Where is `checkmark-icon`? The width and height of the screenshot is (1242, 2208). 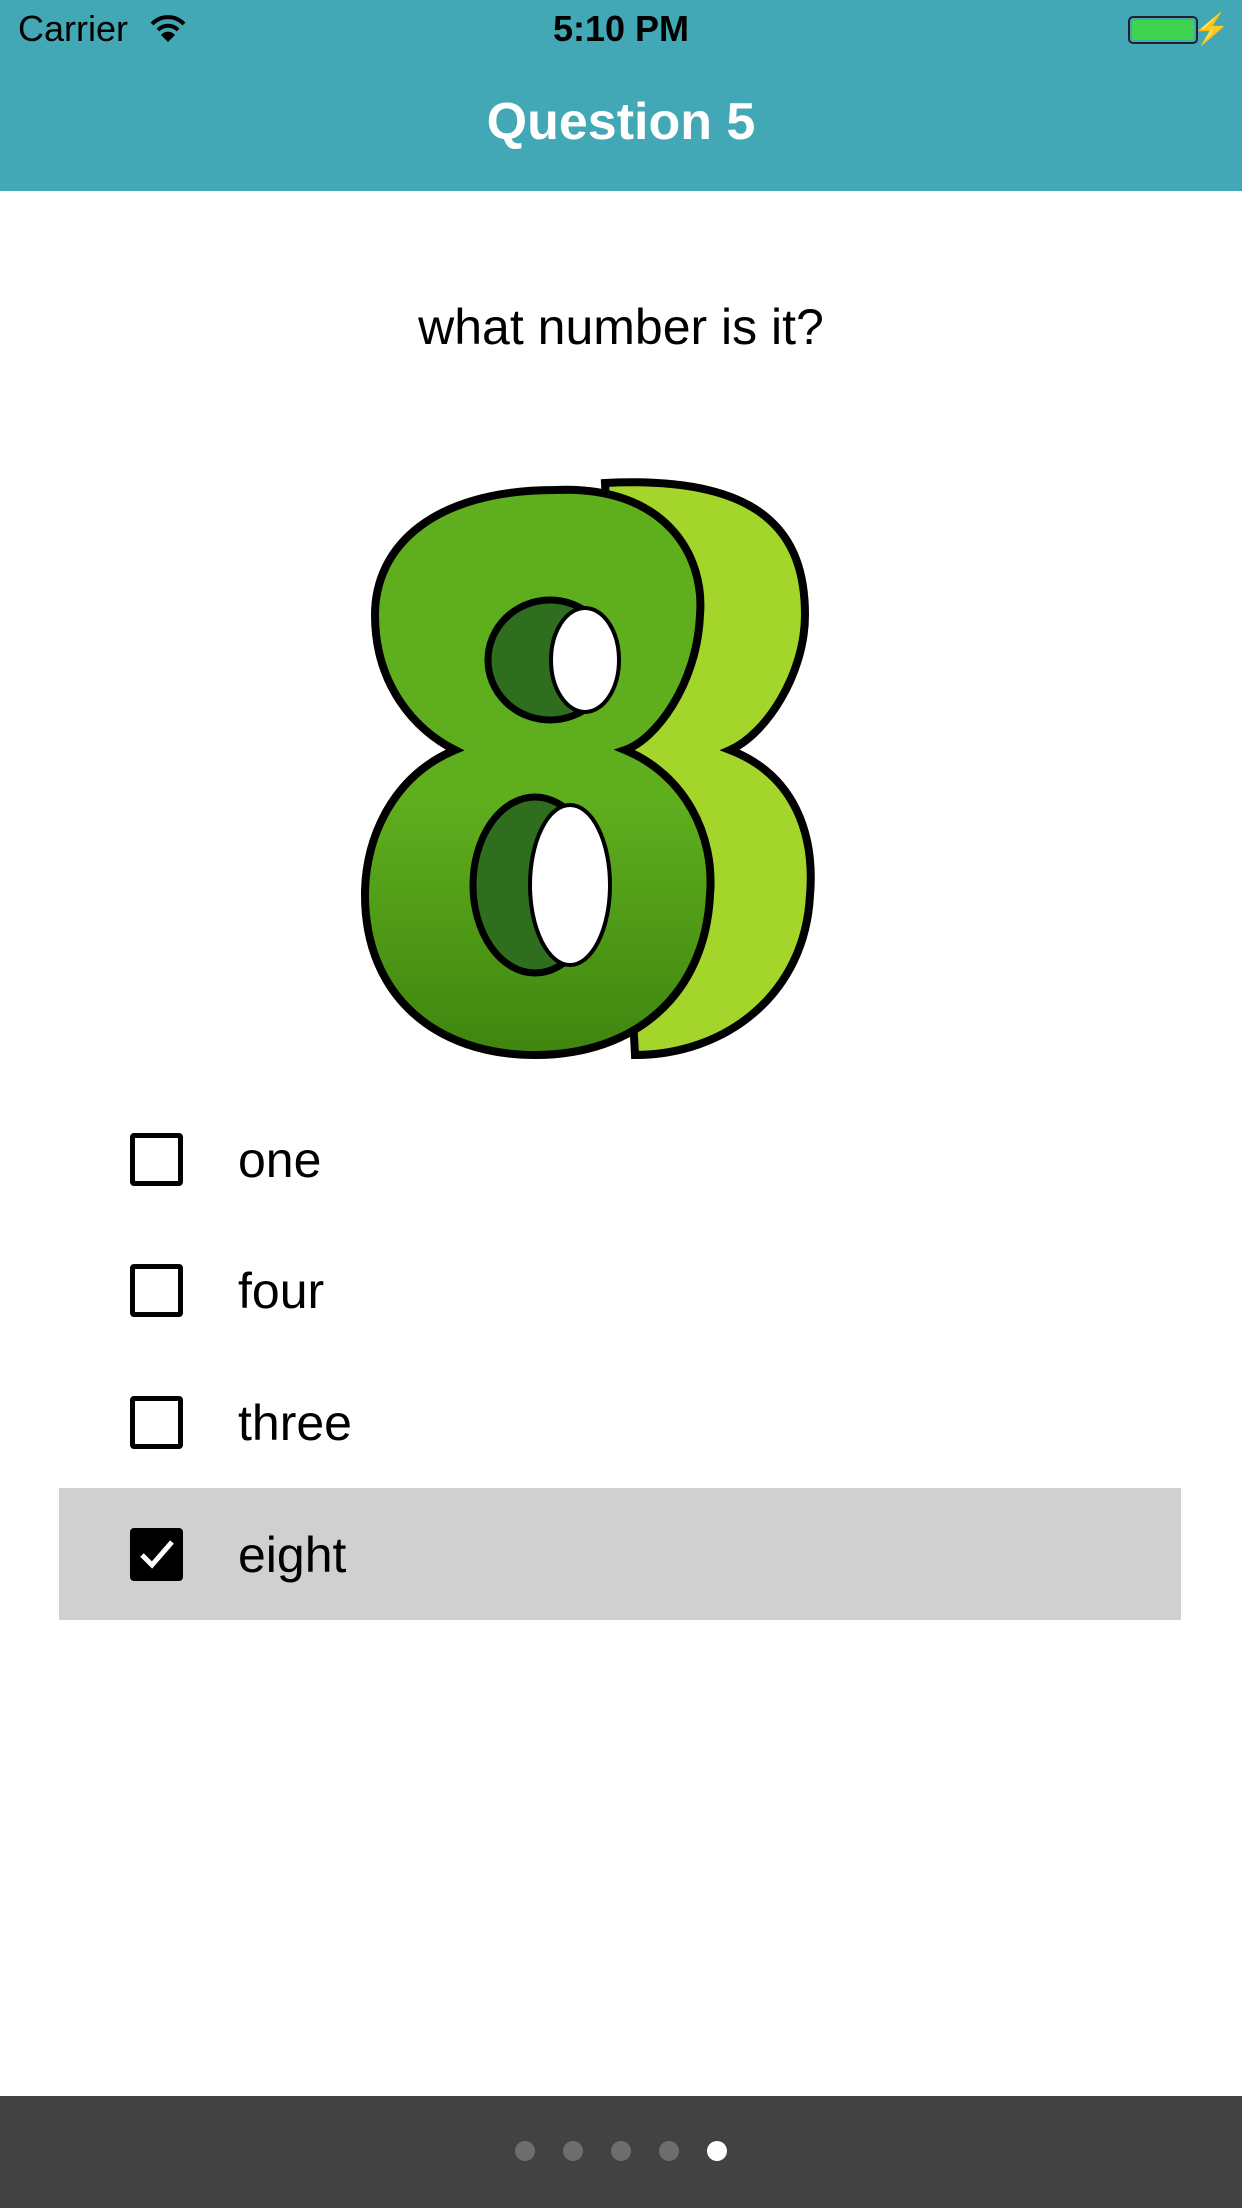 checkmark-icon is located at coordinates (157, 1554).